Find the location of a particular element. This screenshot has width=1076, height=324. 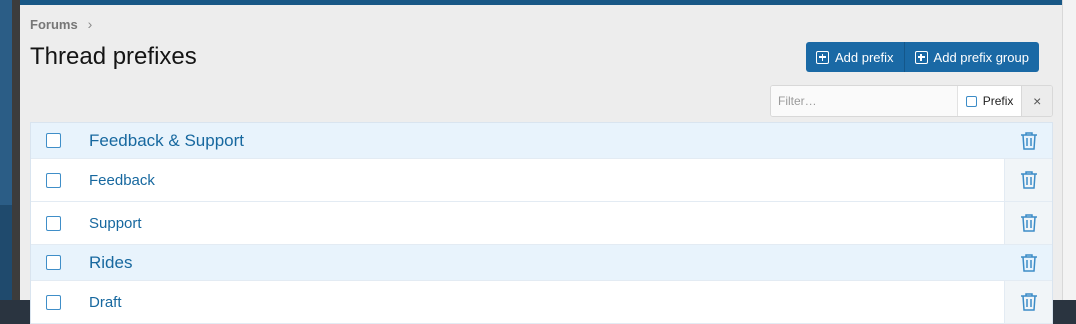

breadcrumb-link-forums: Forums is located at coordinates (54, 24).